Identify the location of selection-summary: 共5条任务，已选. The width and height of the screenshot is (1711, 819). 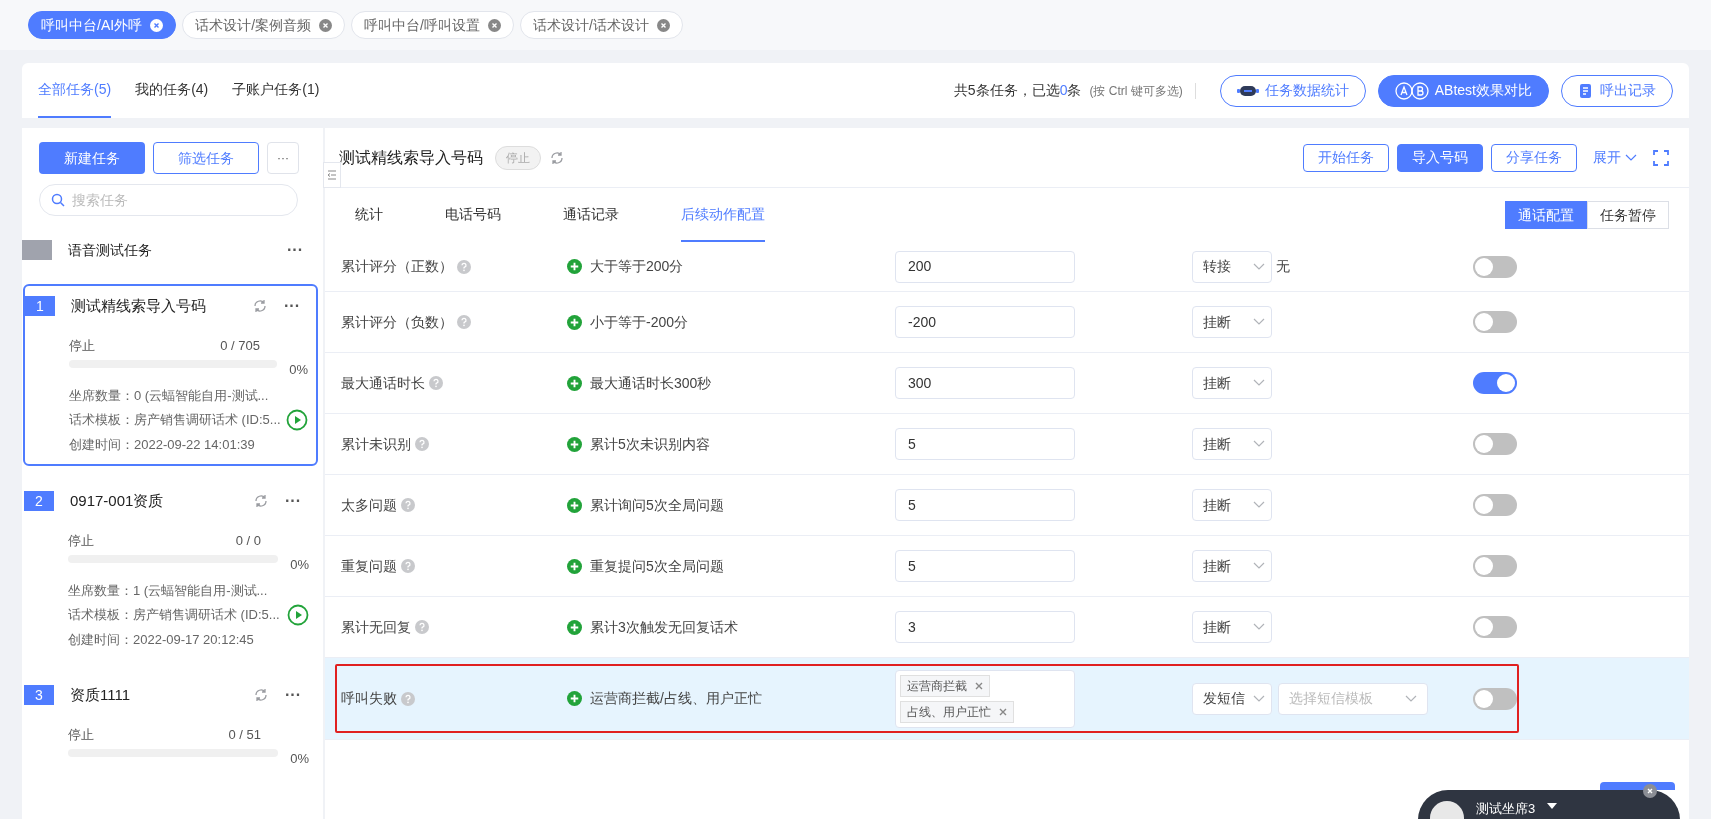
(1006, 90).